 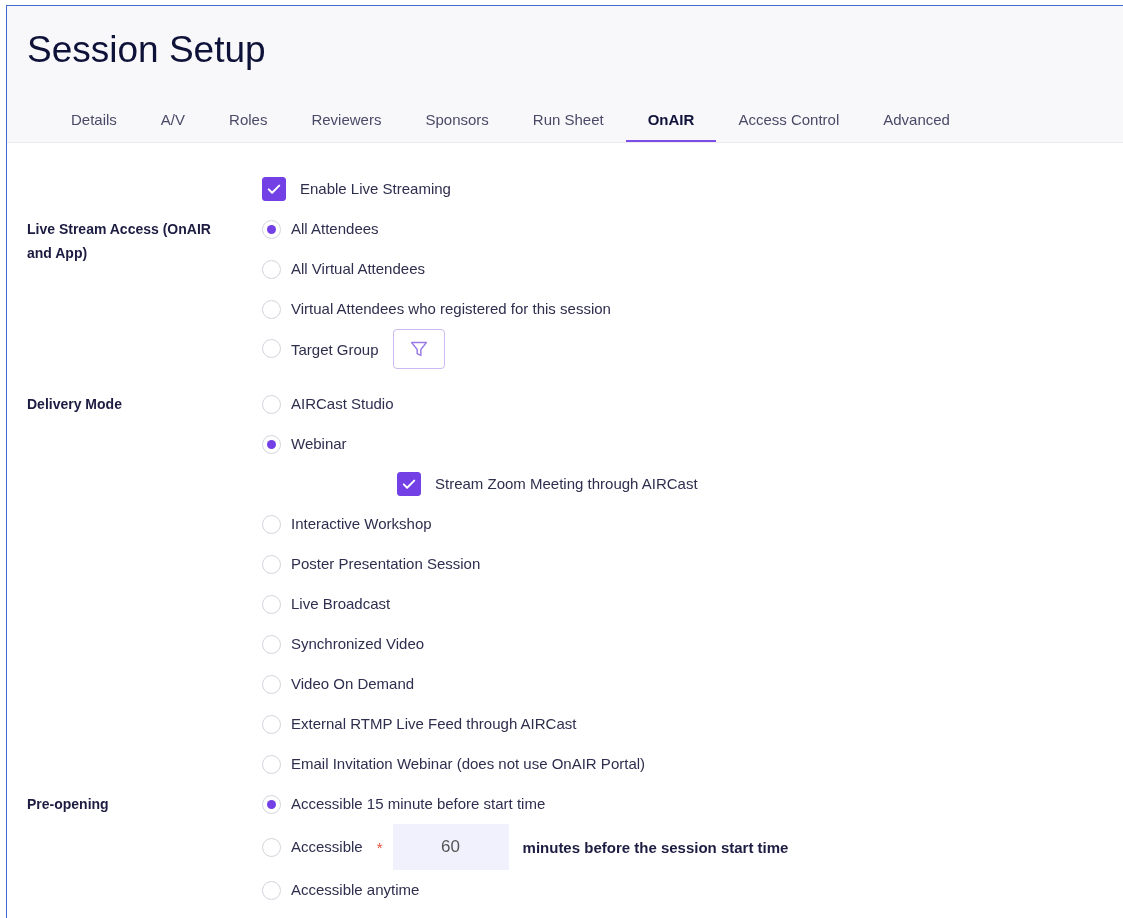 What do you see at coordinates (319, 444) in the screenshot?
I see `radio-label: Webinar` at bounding box center [319, 444].